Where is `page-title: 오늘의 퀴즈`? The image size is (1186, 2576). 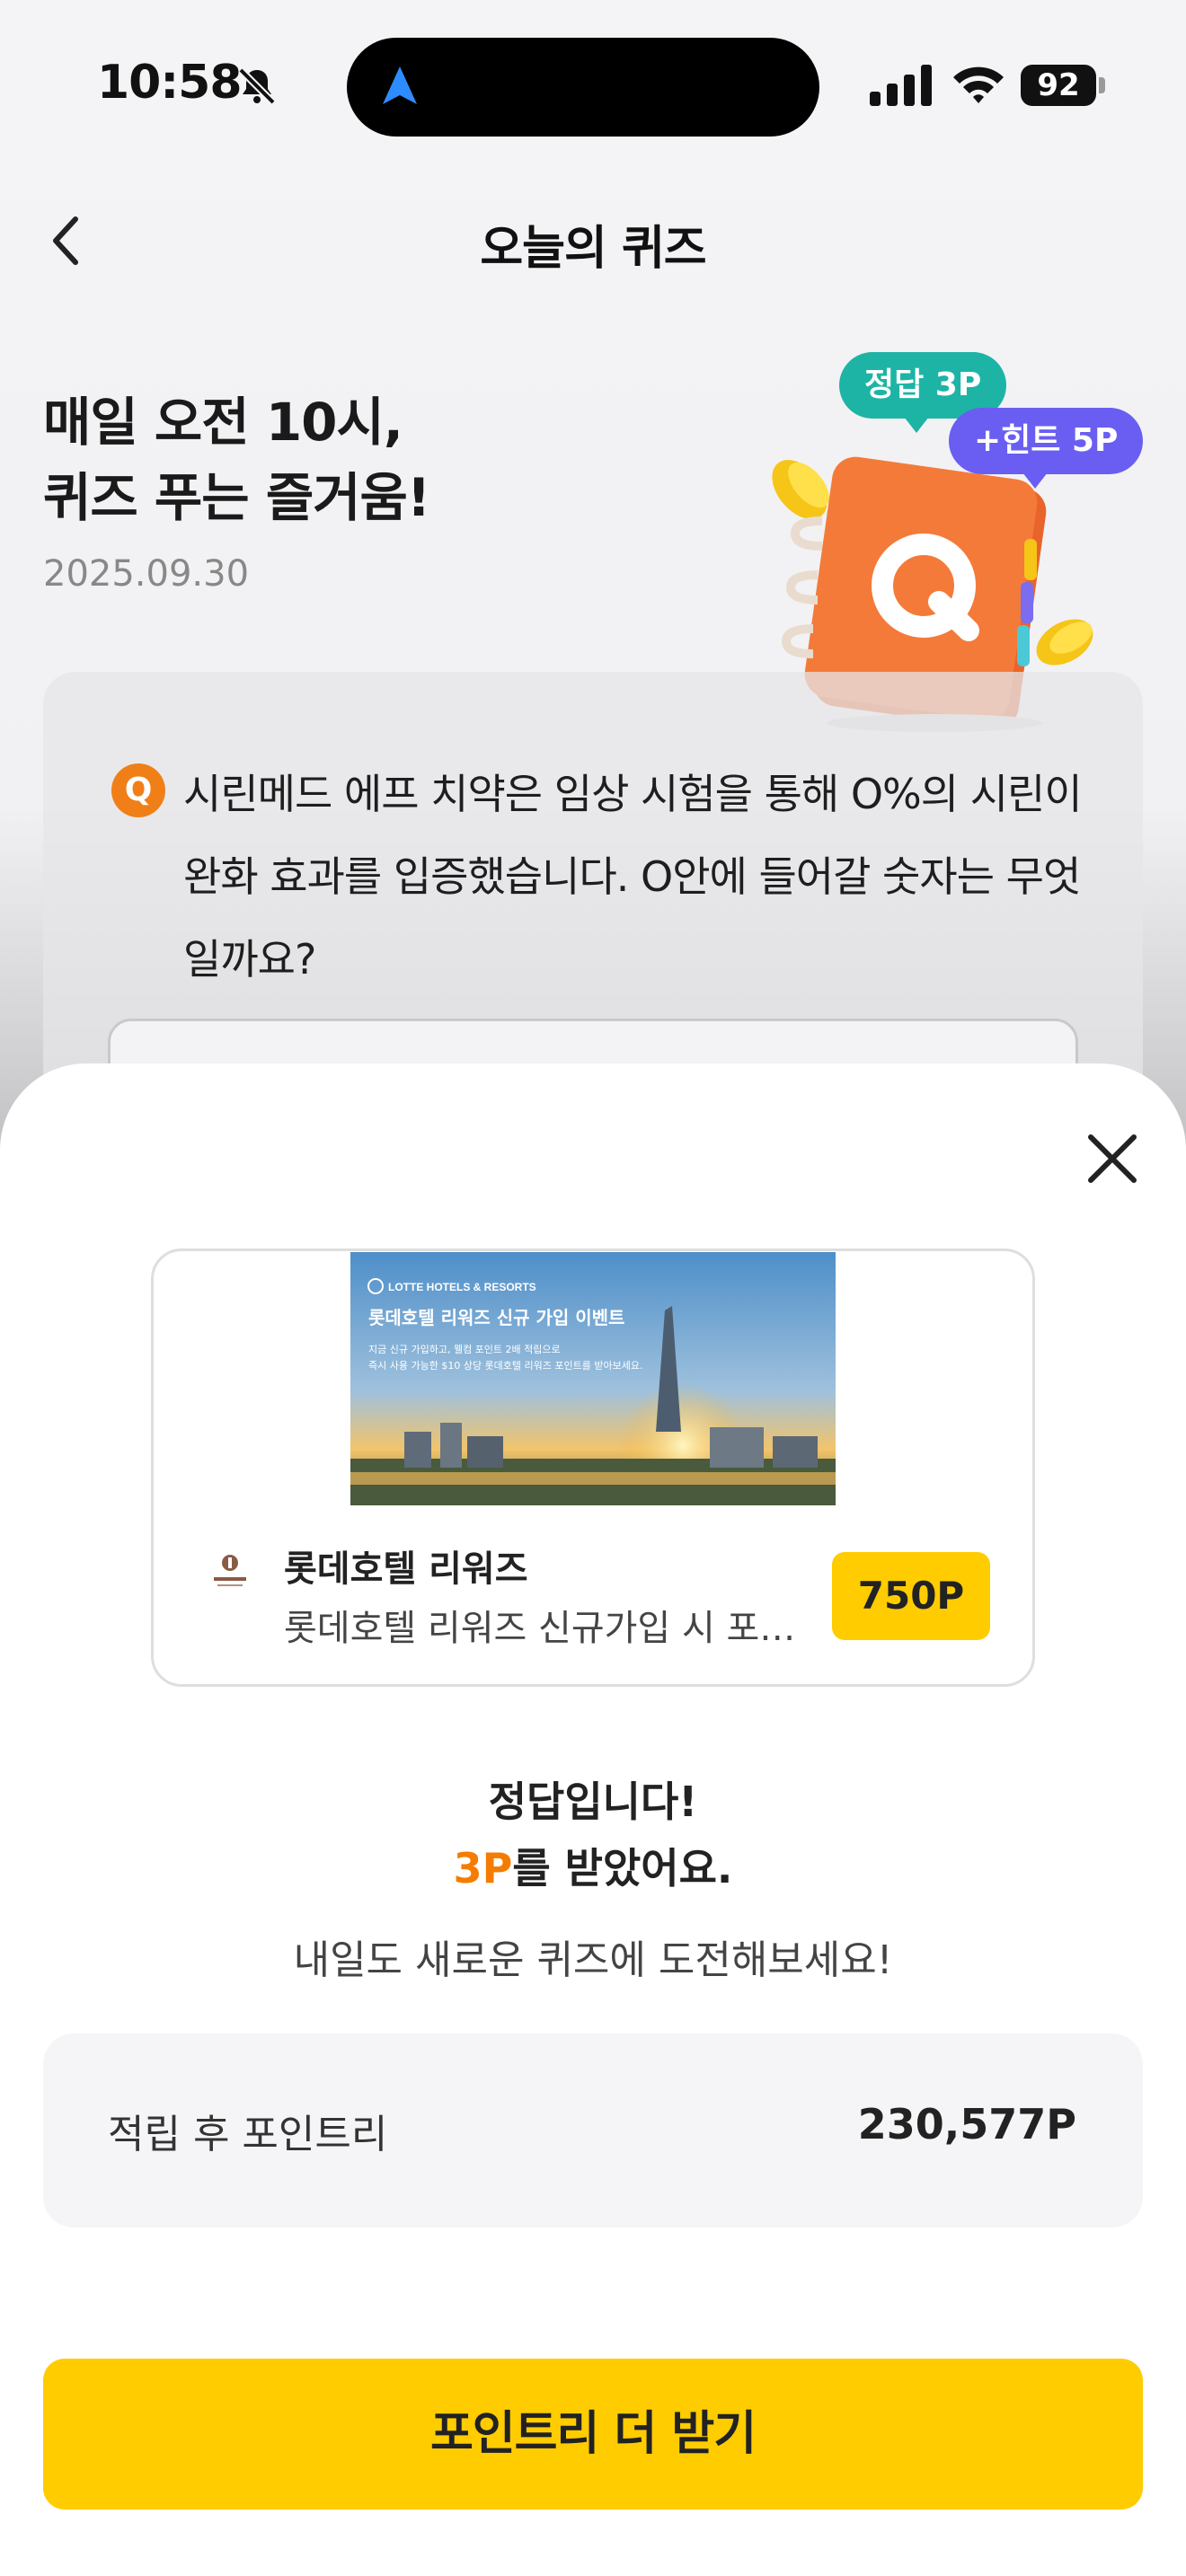
page-title: 오늘의 퀴즈 is located at coordinates (593, 249).